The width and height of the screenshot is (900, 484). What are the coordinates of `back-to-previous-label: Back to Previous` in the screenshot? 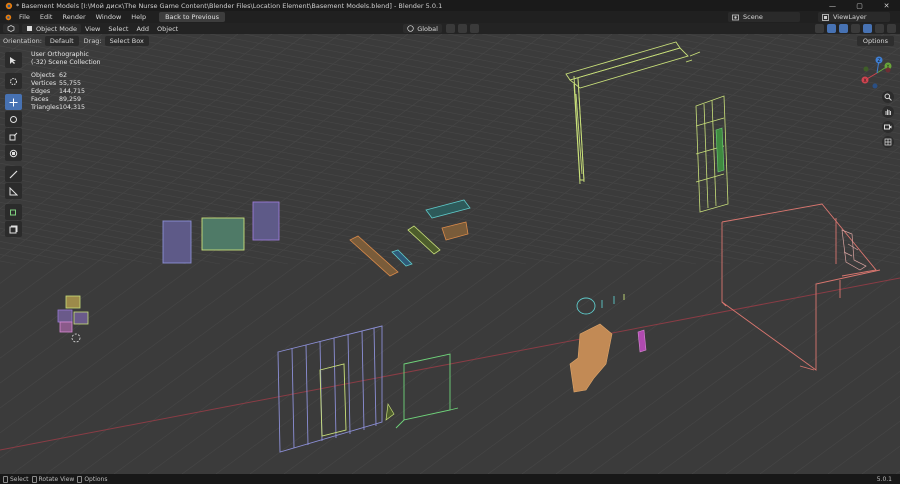 It's located at (192, 17).